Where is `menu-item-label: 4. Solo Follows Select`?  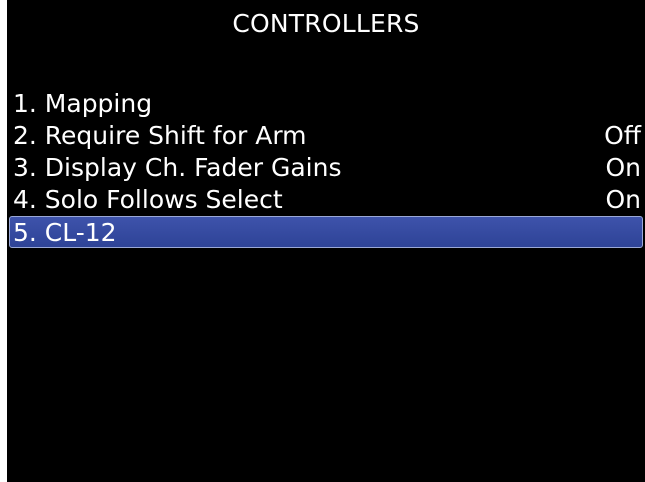 menu-item-label: 4. Solo Follows Select is located at coordinates (148, 199).